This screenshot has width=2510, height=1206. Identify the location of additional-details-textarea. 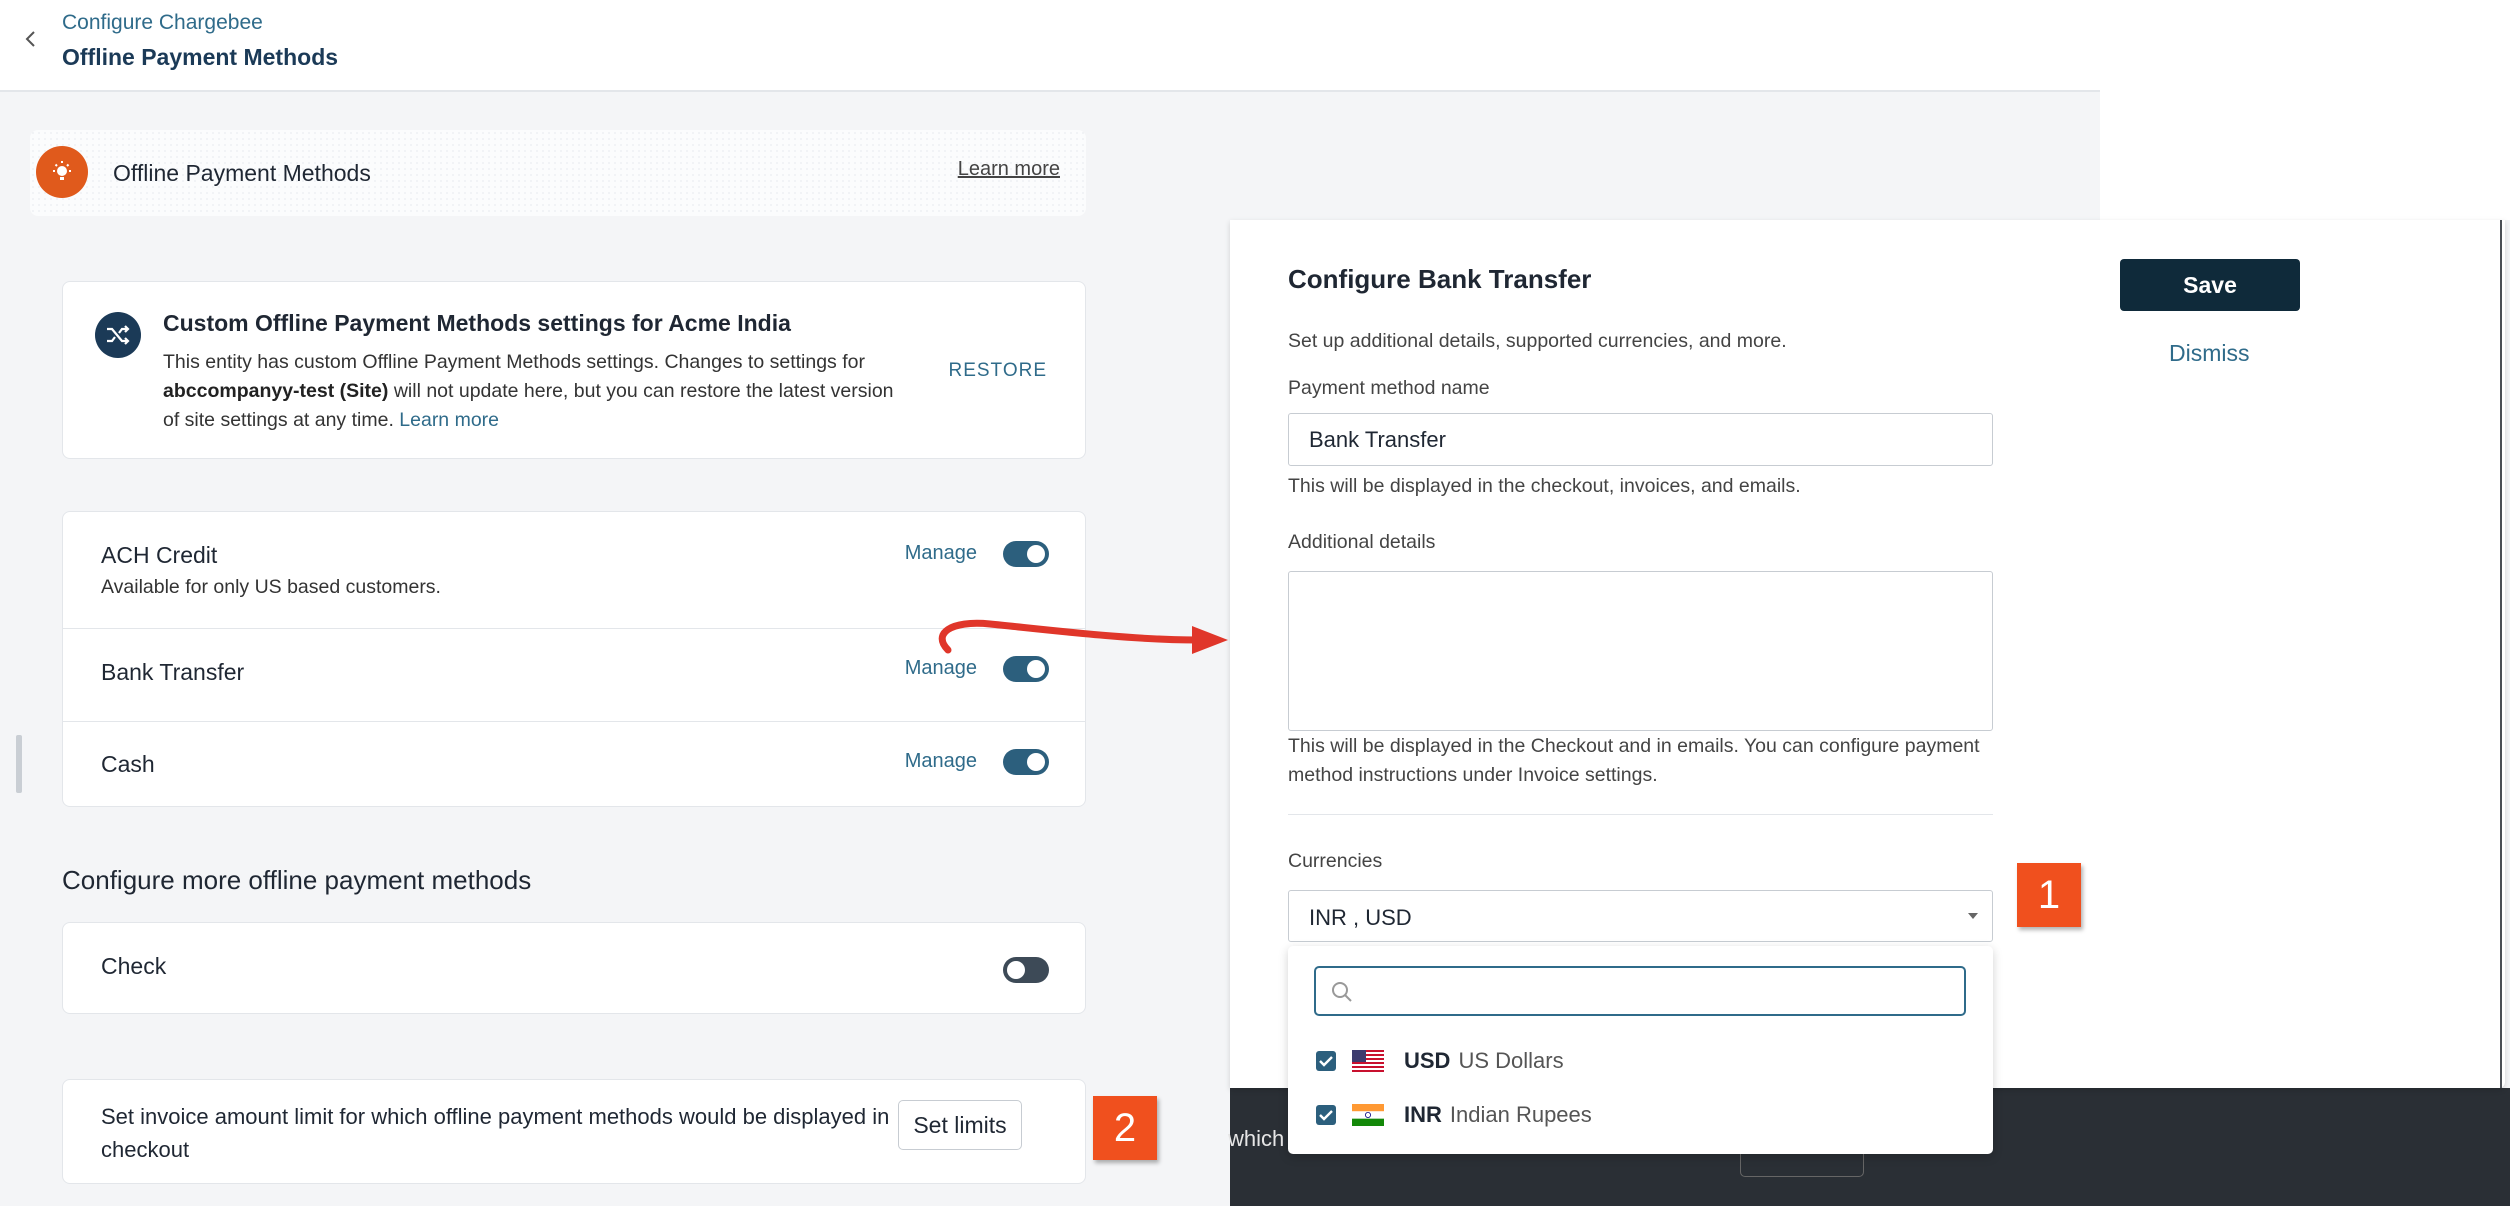
(1640, 651).